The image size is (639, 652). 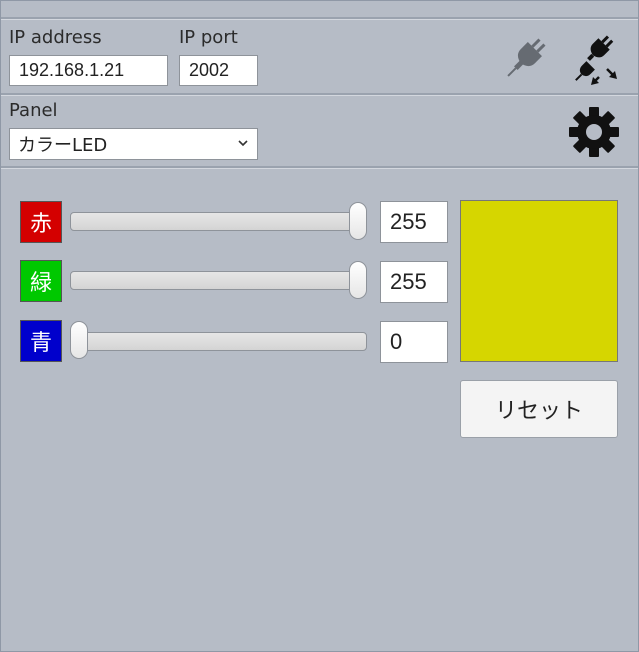 What do you see at coordinates (358, 280) in the screenshot?
I see `green-slider-thumb` at bounding box center [358, 280].